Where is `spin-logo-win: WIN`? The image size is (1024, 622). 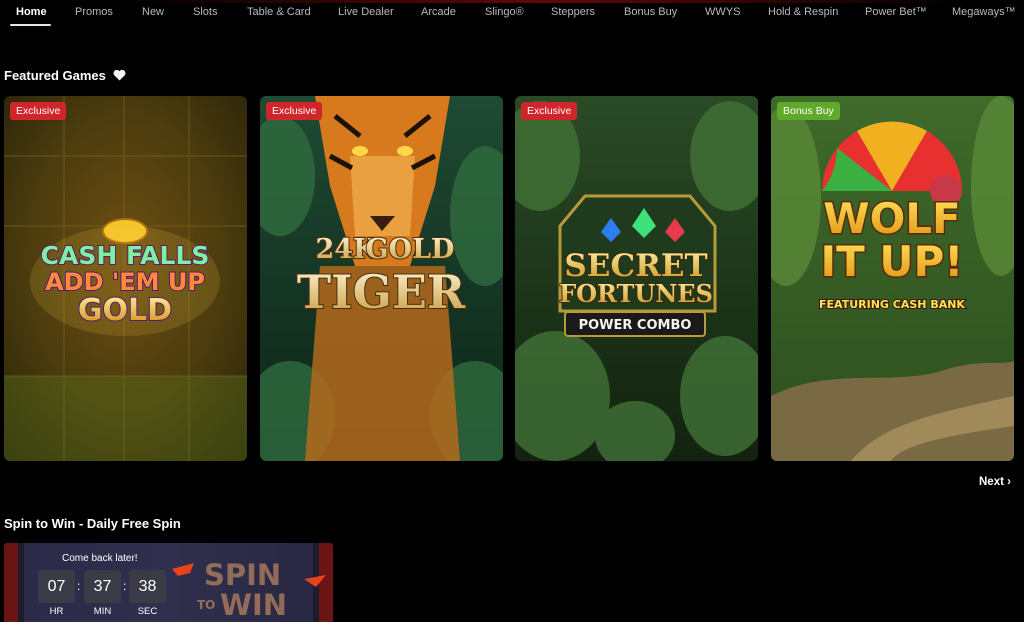
spin-logo-win: WIN is located at coordinates (253, 605).